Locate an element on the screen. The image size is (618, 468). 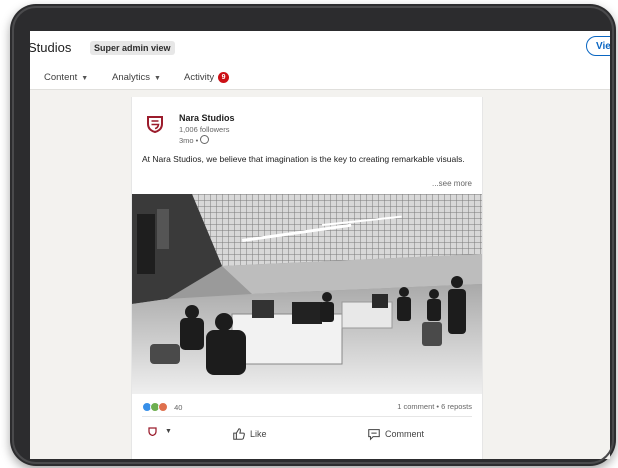
post-timestamp: 3mo • is located at coordinates (194, 140).